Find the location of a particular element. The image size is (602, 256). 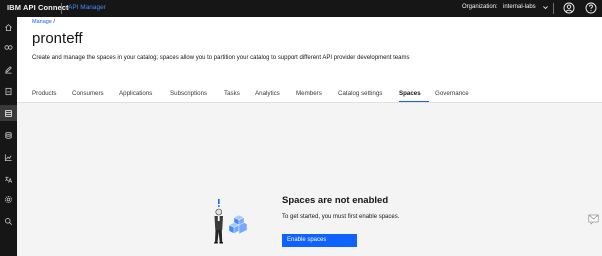

tab-analytics: Analytics is located at coordinates (275, 95).